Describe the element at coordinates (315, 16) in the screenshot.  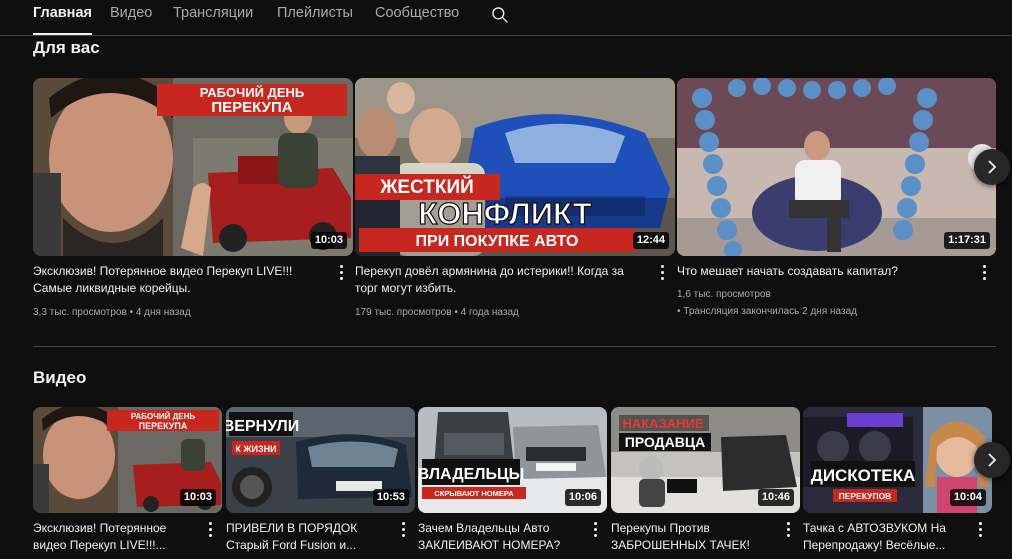
I see `tab-playlists: Плейлисты` at that location.